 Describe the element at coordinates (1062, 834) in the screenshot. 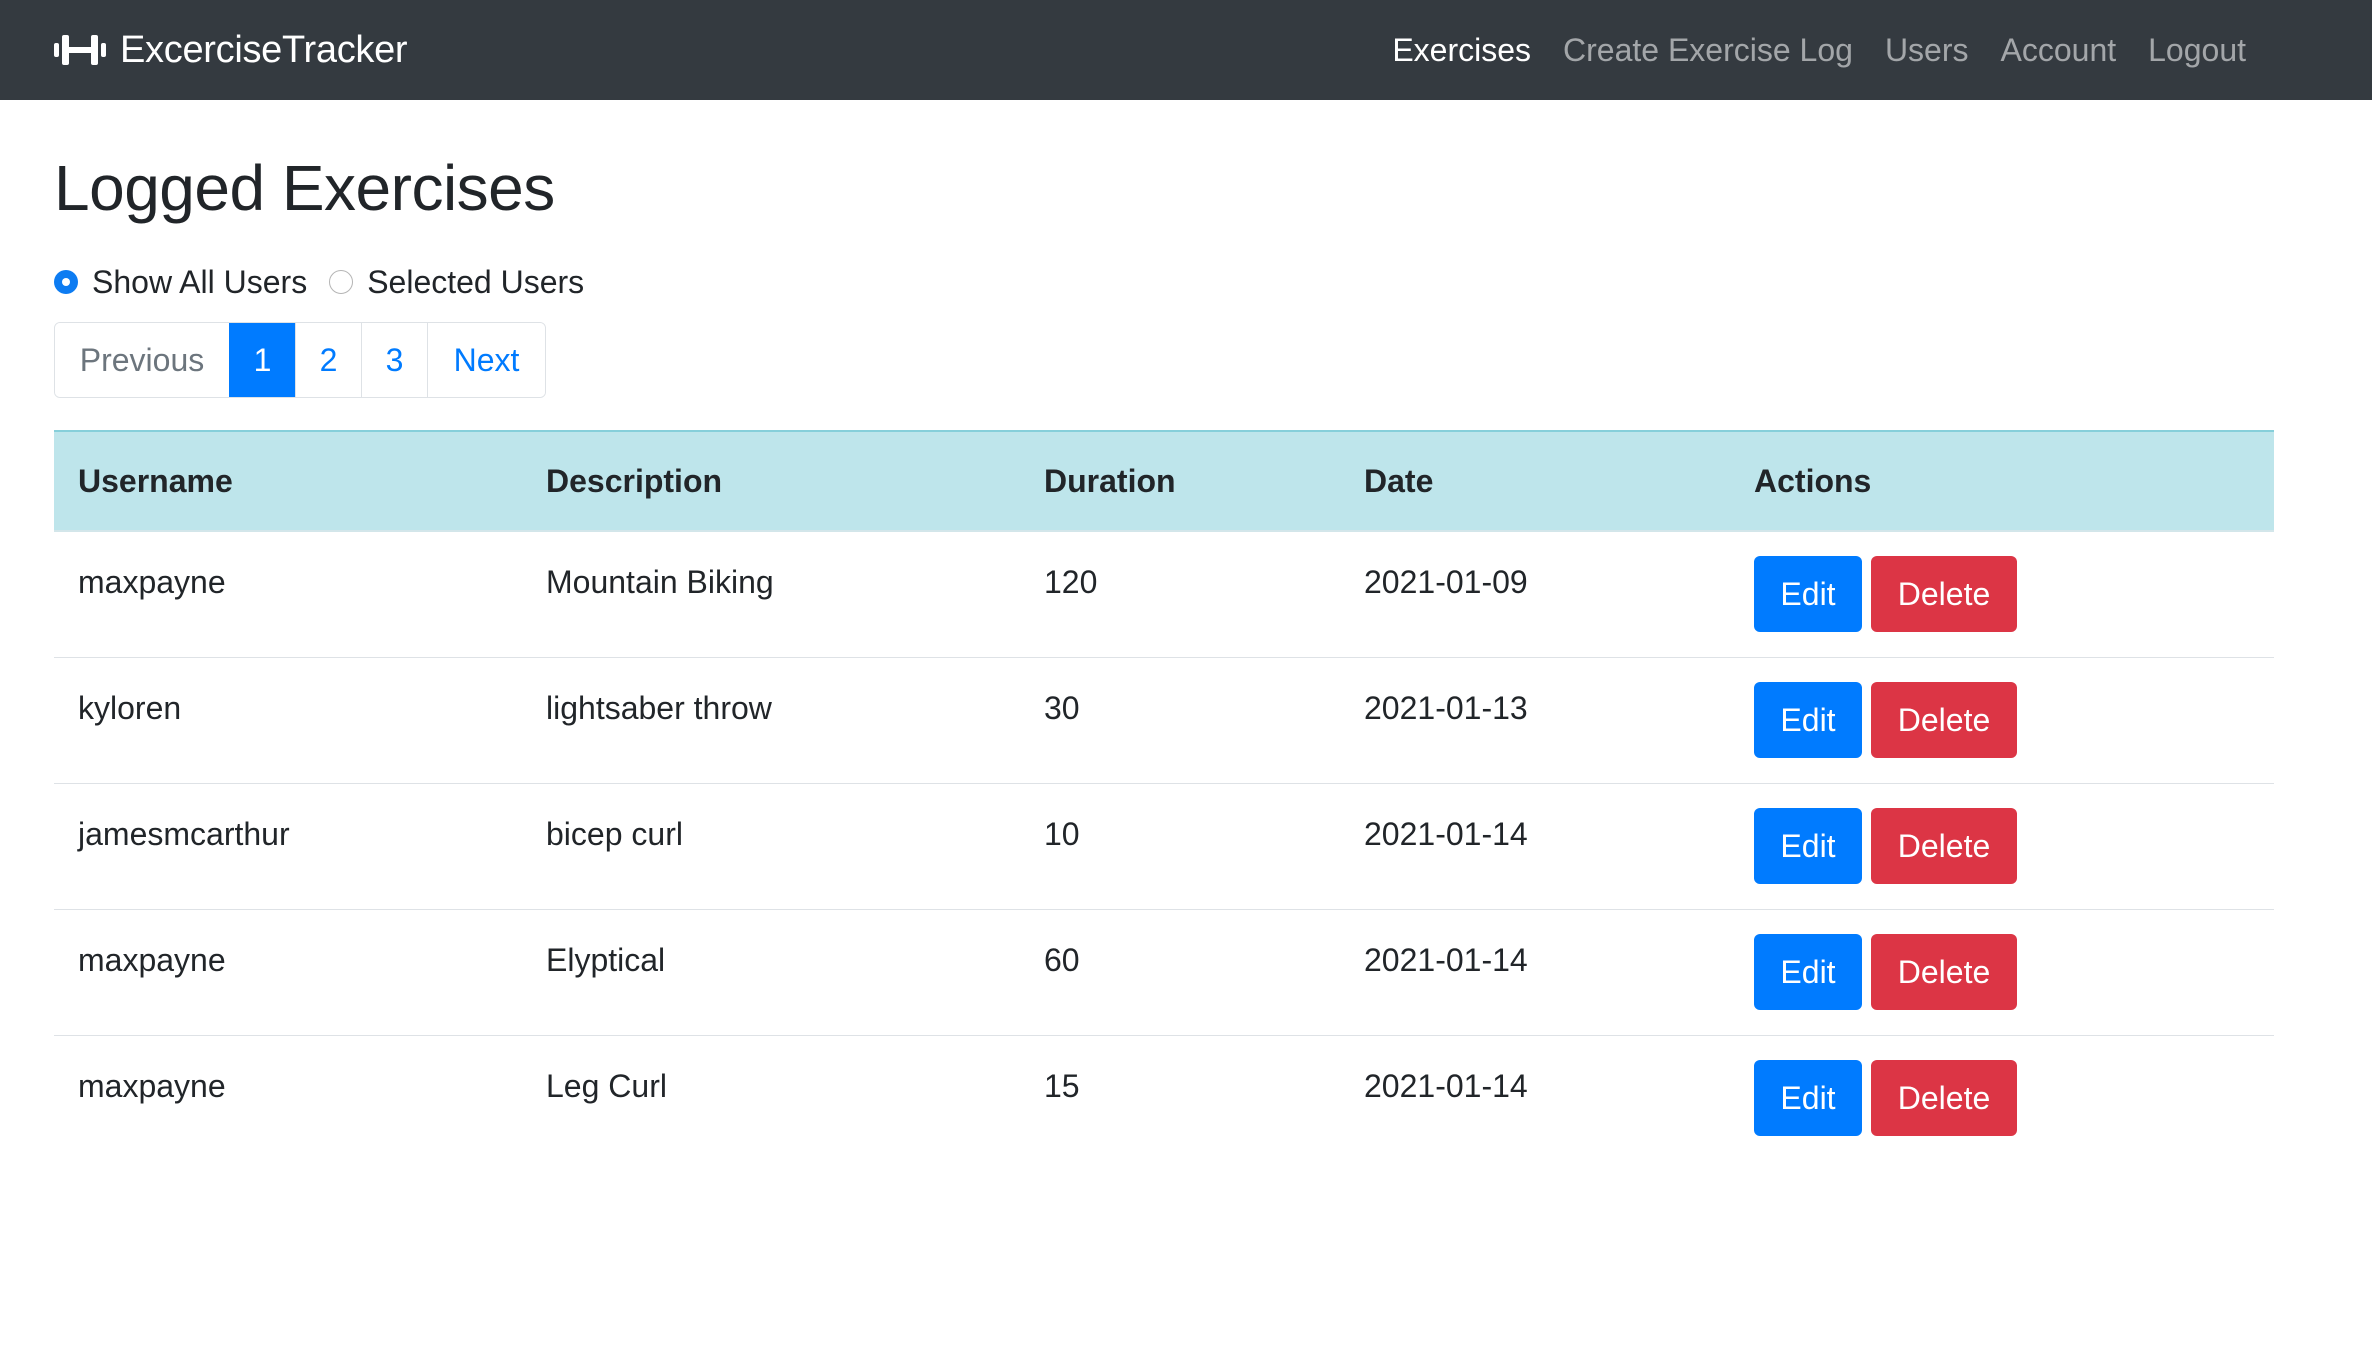

I see `cell-duration: 10` at that location.